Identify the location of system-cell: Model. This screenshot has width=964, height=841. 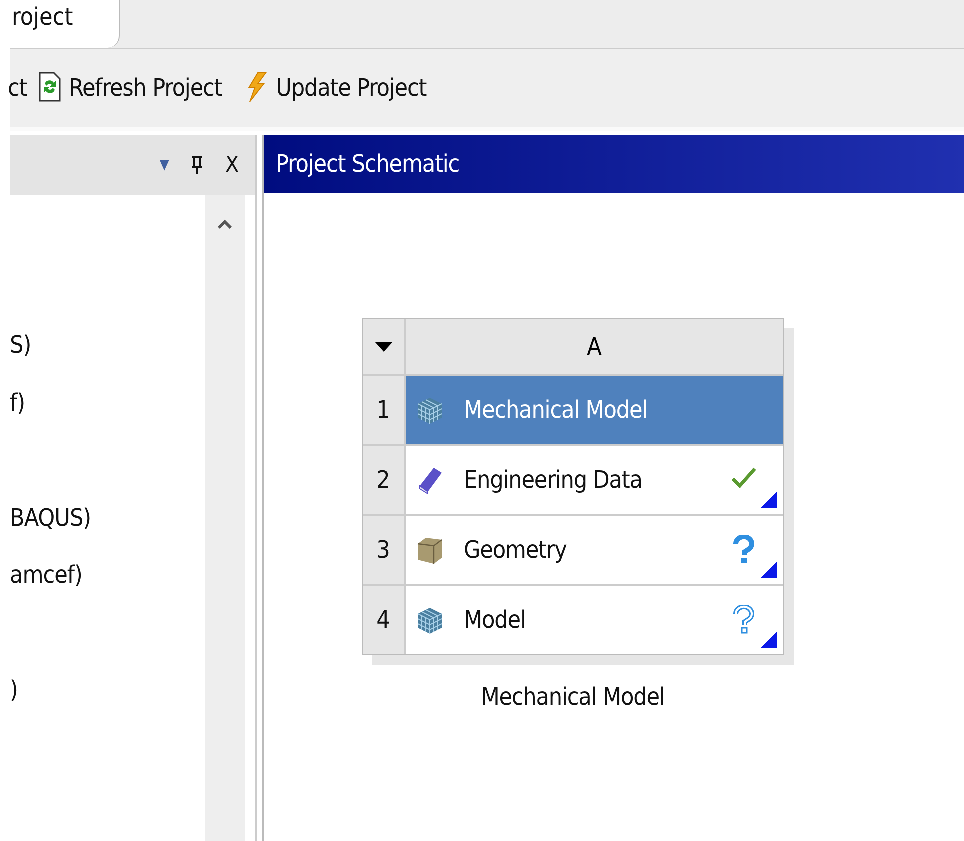
(594, 620).